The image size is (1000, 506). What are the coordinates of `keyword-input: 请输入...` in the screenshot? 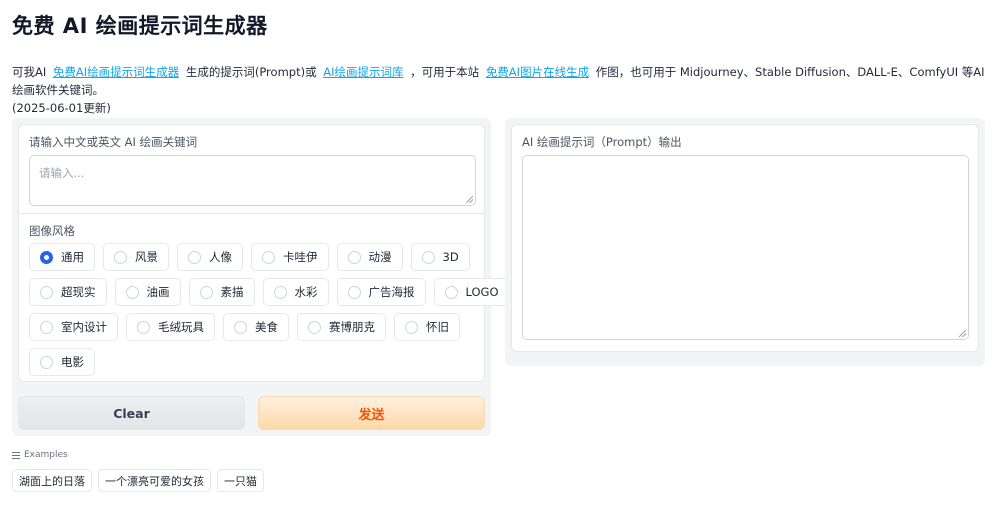 It's located at (252, 180).